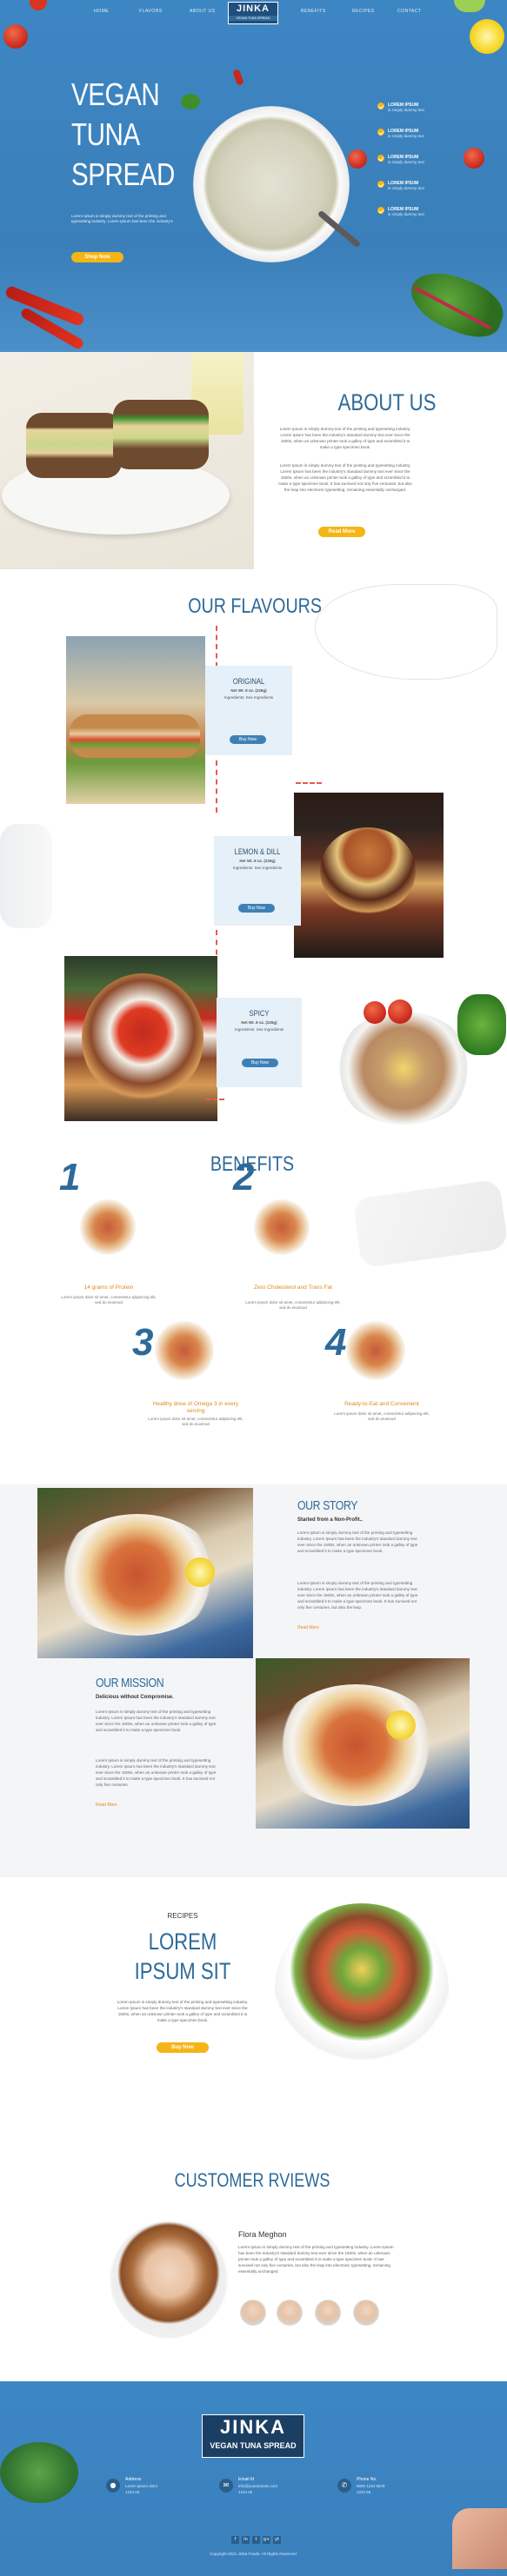 This screenshot has width=507, height=2576. I want to click on greens-decoration, so click(482, 1024).